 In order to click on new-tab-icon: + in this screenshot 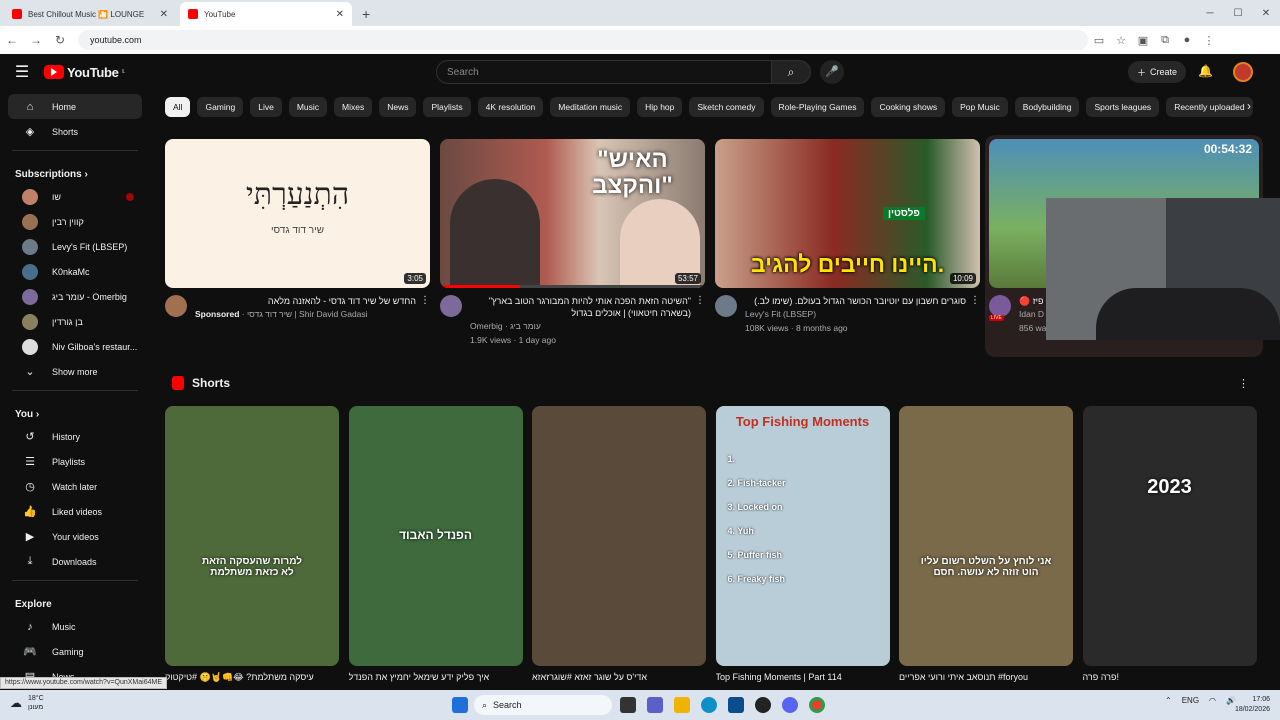, I will do `click(366, 14)`.